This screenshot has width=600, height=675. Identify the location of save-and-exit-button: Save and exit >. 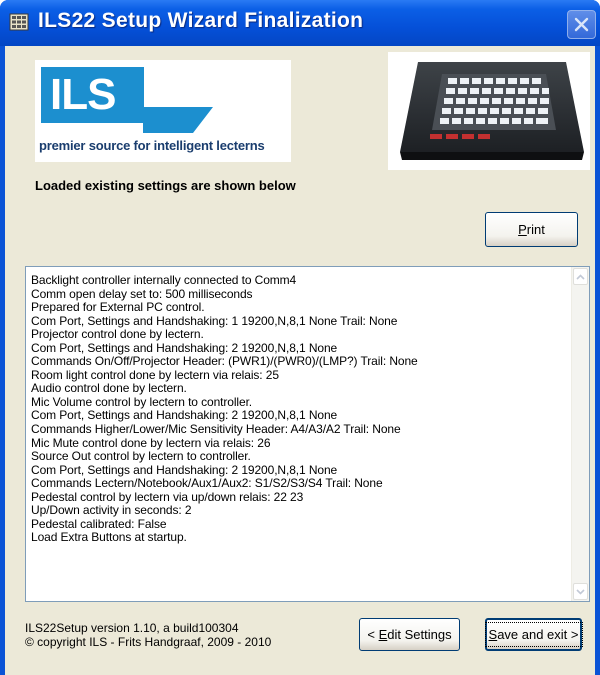
(533, 634).